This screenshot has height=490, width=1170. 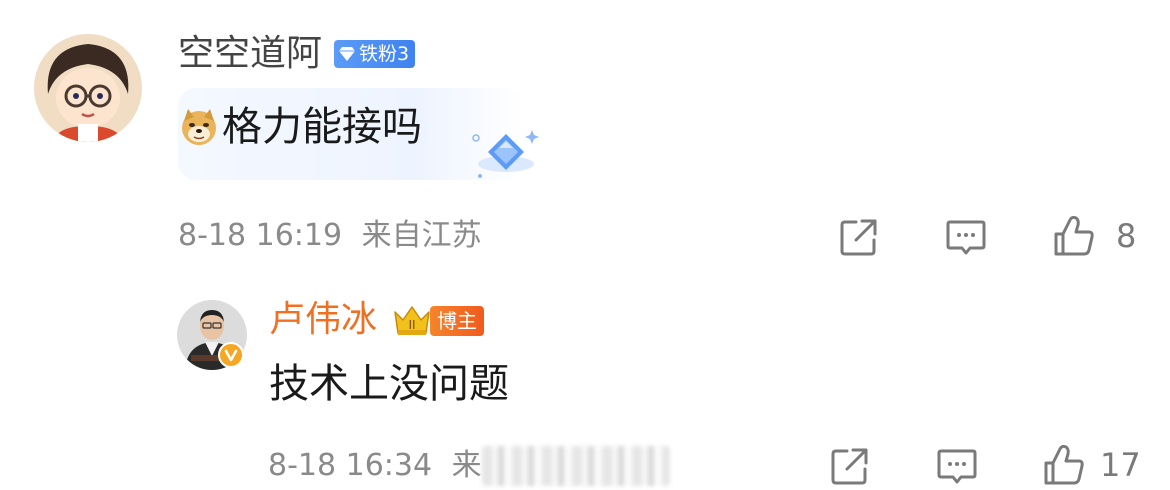 I want to click on reply-location: 来, so click(x=466, y=465).